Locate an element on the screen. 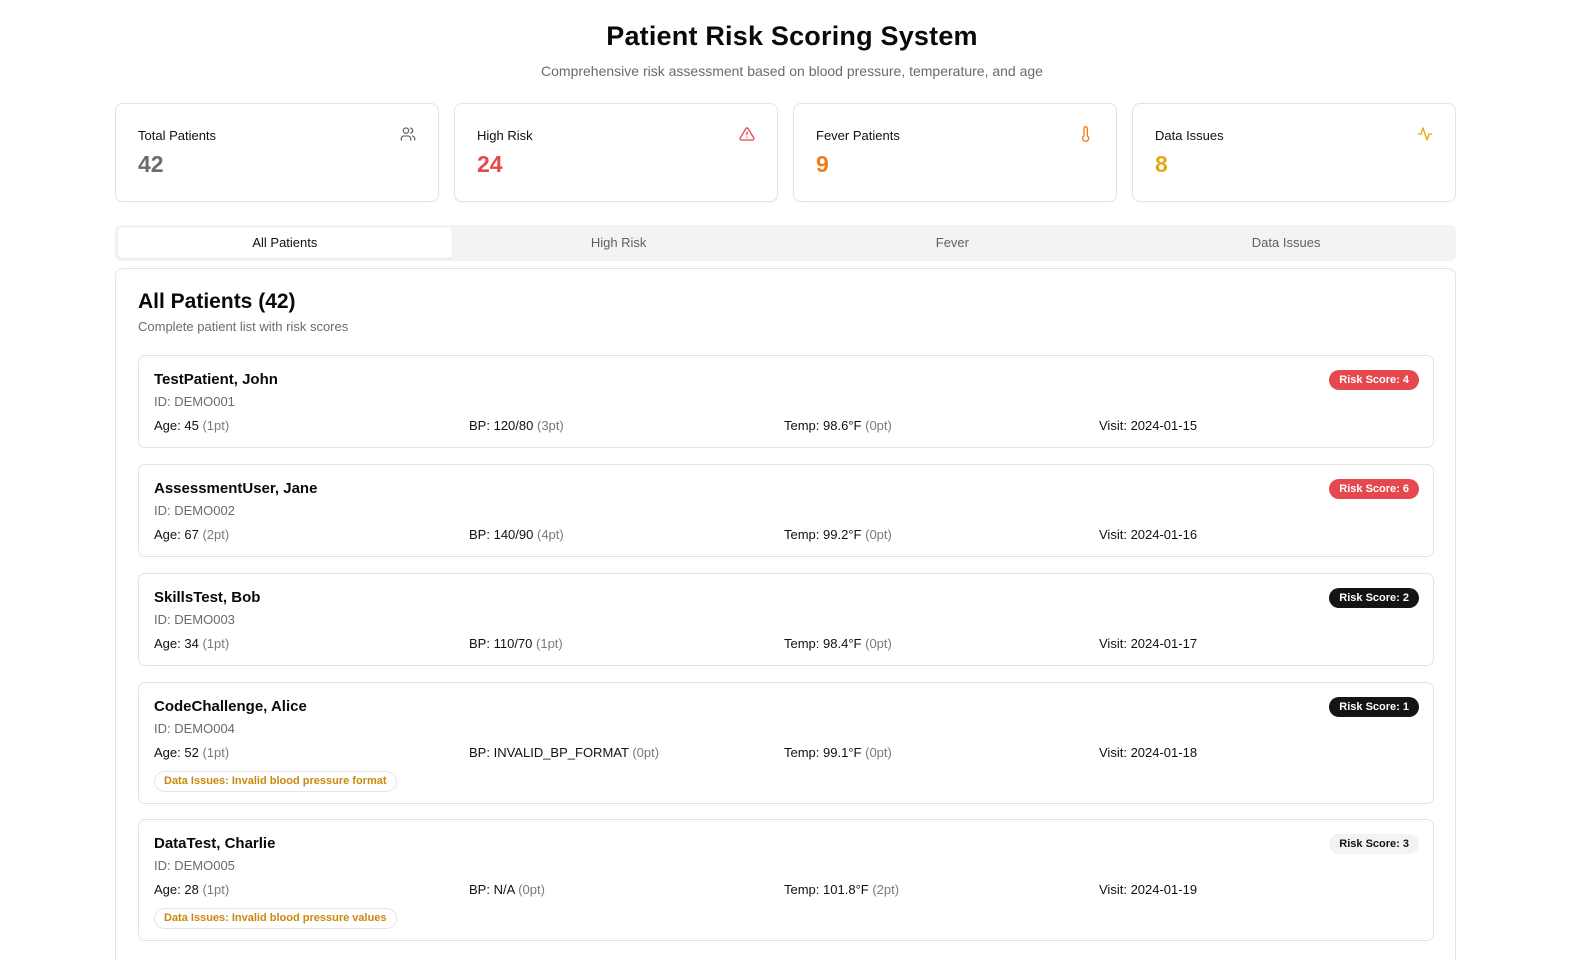 This screenshot has width=1584, height=960. temp-field: Temp: 99.2°F (0pt) is located at coordinates (838, 534).